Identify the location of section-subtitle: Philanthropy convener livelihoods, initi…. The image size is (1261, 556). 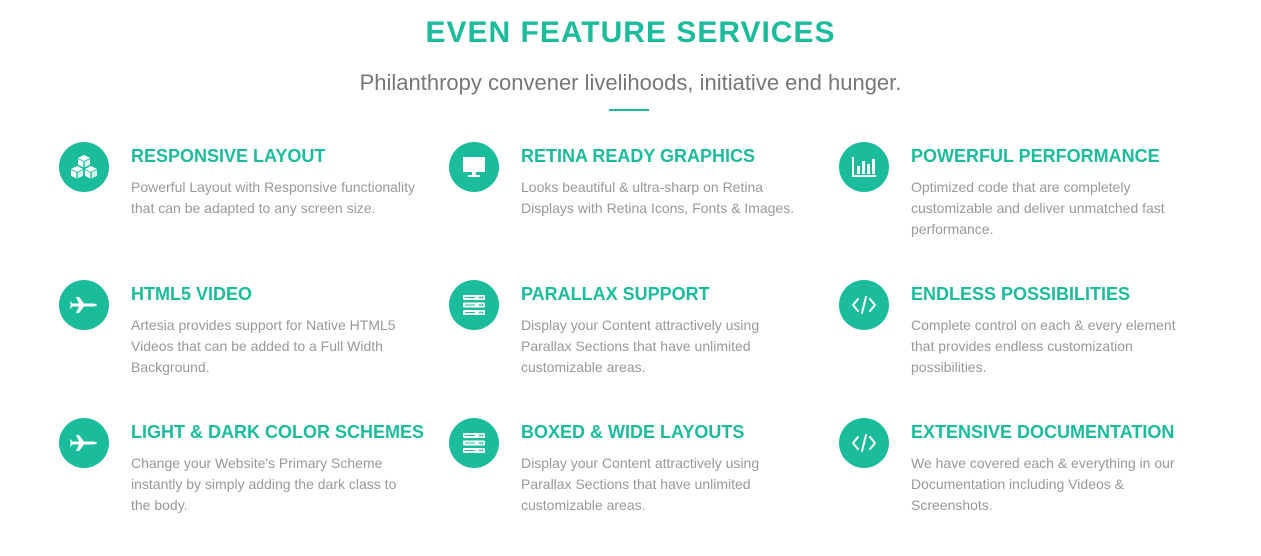
(630, 82).